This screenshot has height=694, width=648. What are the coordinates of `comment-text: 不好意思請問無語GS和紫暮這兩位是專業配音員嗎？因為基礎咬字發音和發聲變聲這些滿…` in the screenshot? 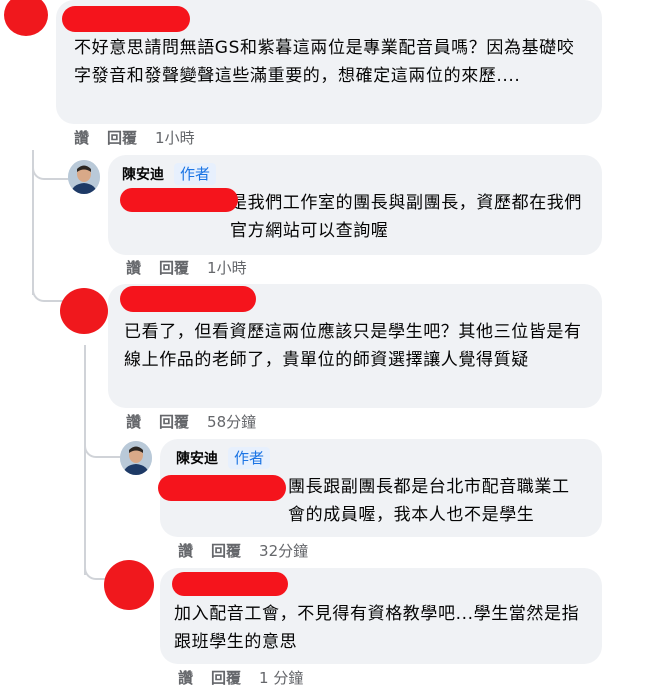 It's located at (324, 62).